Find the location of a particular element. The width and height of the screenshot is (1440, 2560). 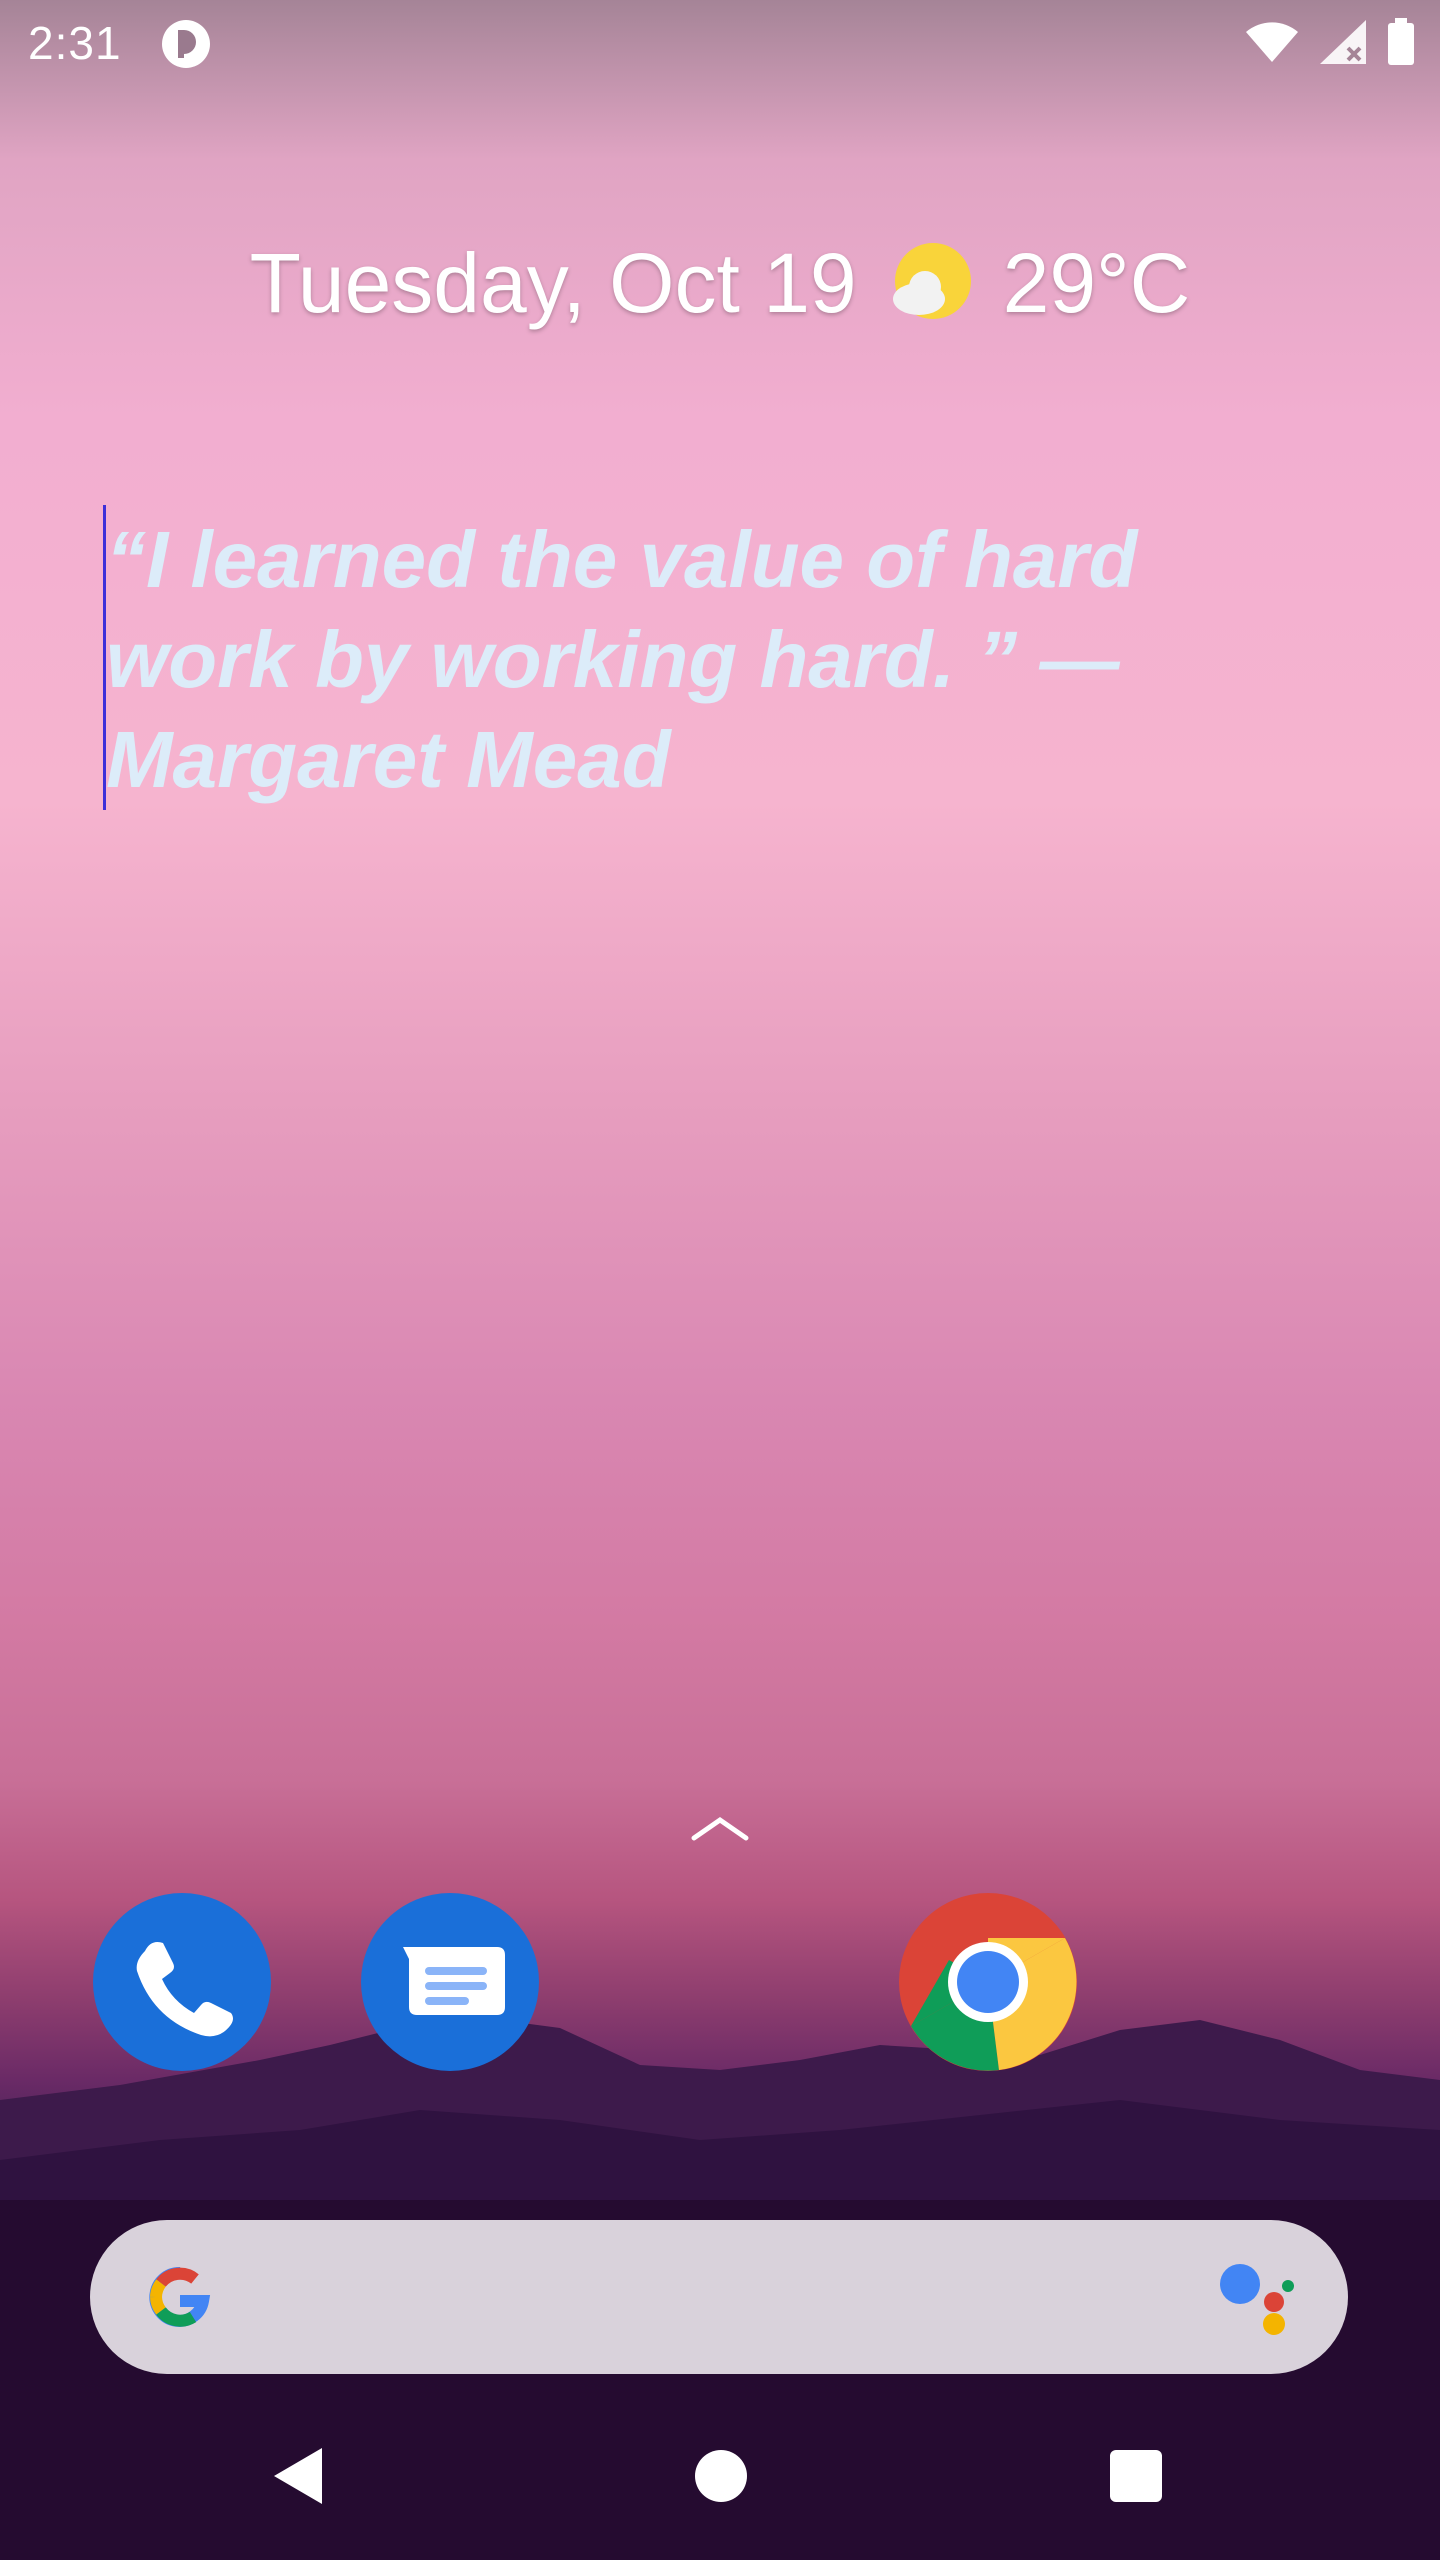

google-g-icon is located at coordinates (180, 2296).